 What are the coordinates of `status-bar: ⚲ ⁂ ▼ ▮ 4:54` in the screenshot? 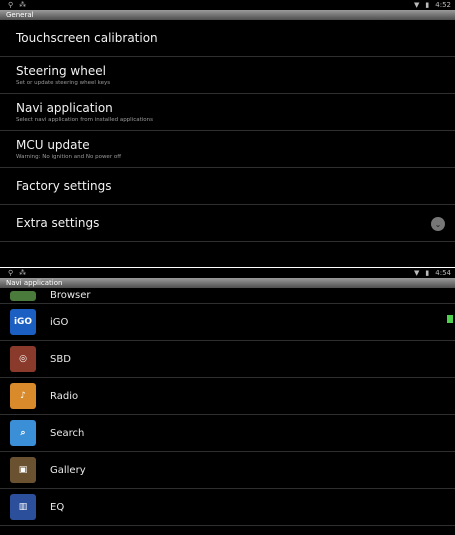 It's located at (227, 273).